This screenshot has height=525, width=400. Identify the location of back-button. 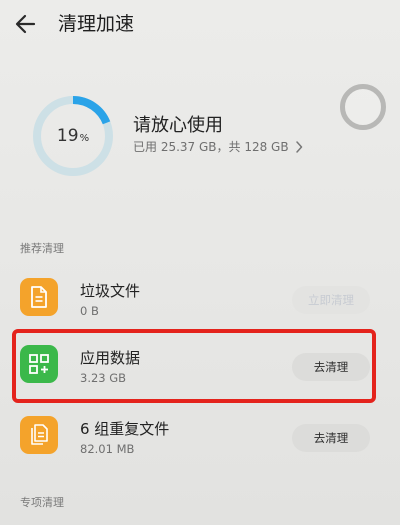
(26, 24).